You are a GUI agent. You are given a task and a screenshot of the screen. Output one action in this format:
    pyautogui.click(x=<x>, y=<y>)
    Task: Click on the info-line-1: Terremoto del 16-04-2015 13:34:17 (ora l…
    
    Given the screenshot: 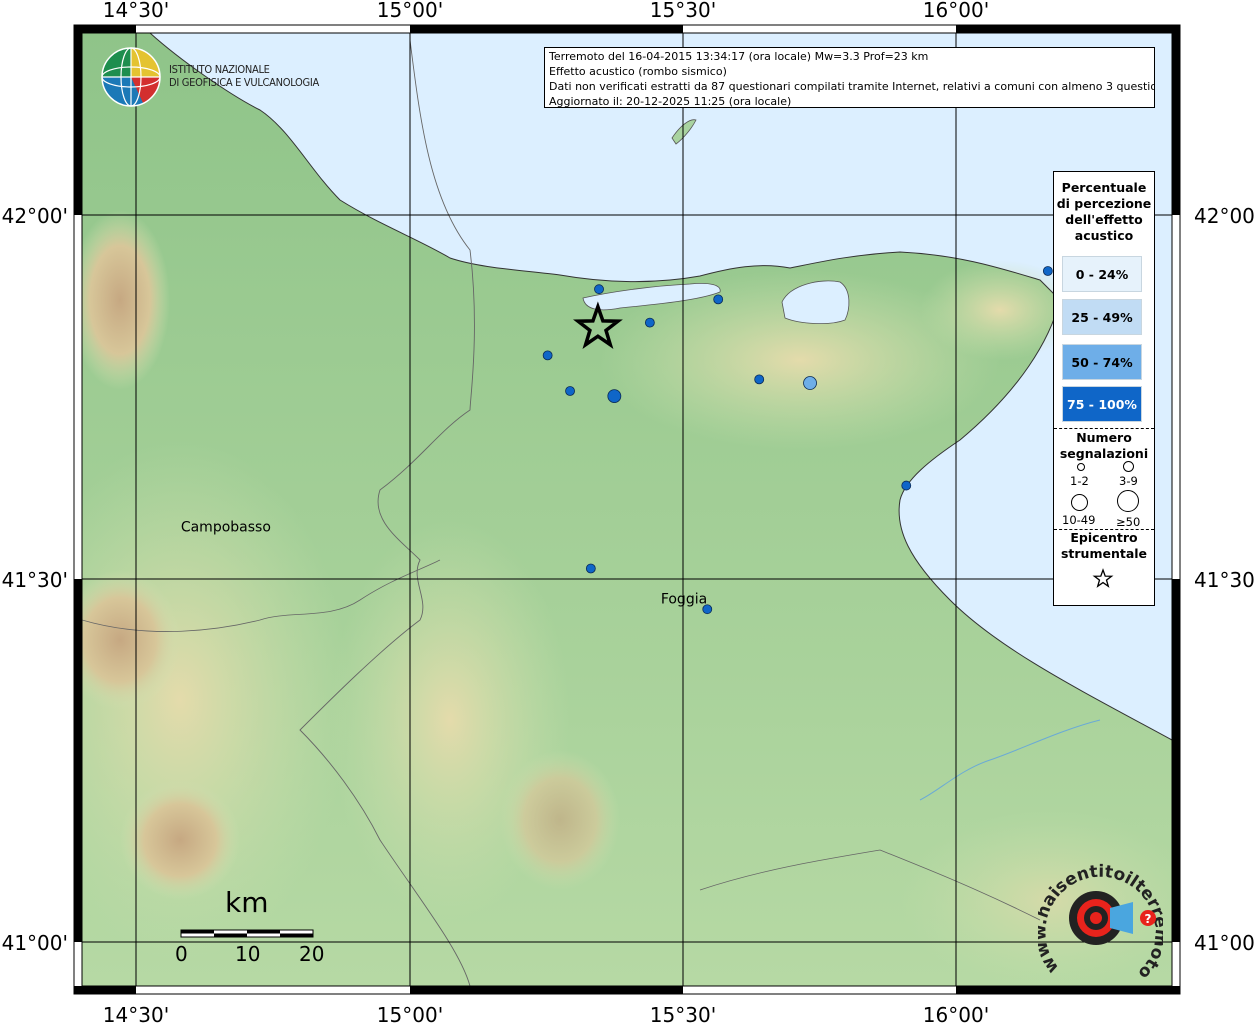 What is the action you would take?
    pyautogui.click(x=739, y=56)
    